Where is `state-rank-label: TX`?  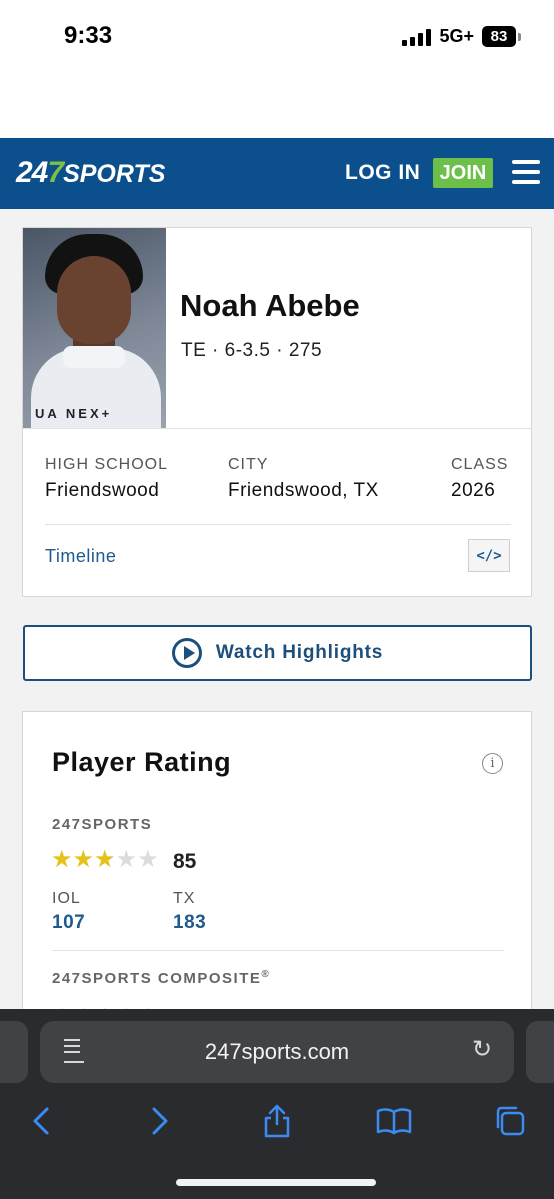 state-rank-label: TX is located at coordinates (184, 898).